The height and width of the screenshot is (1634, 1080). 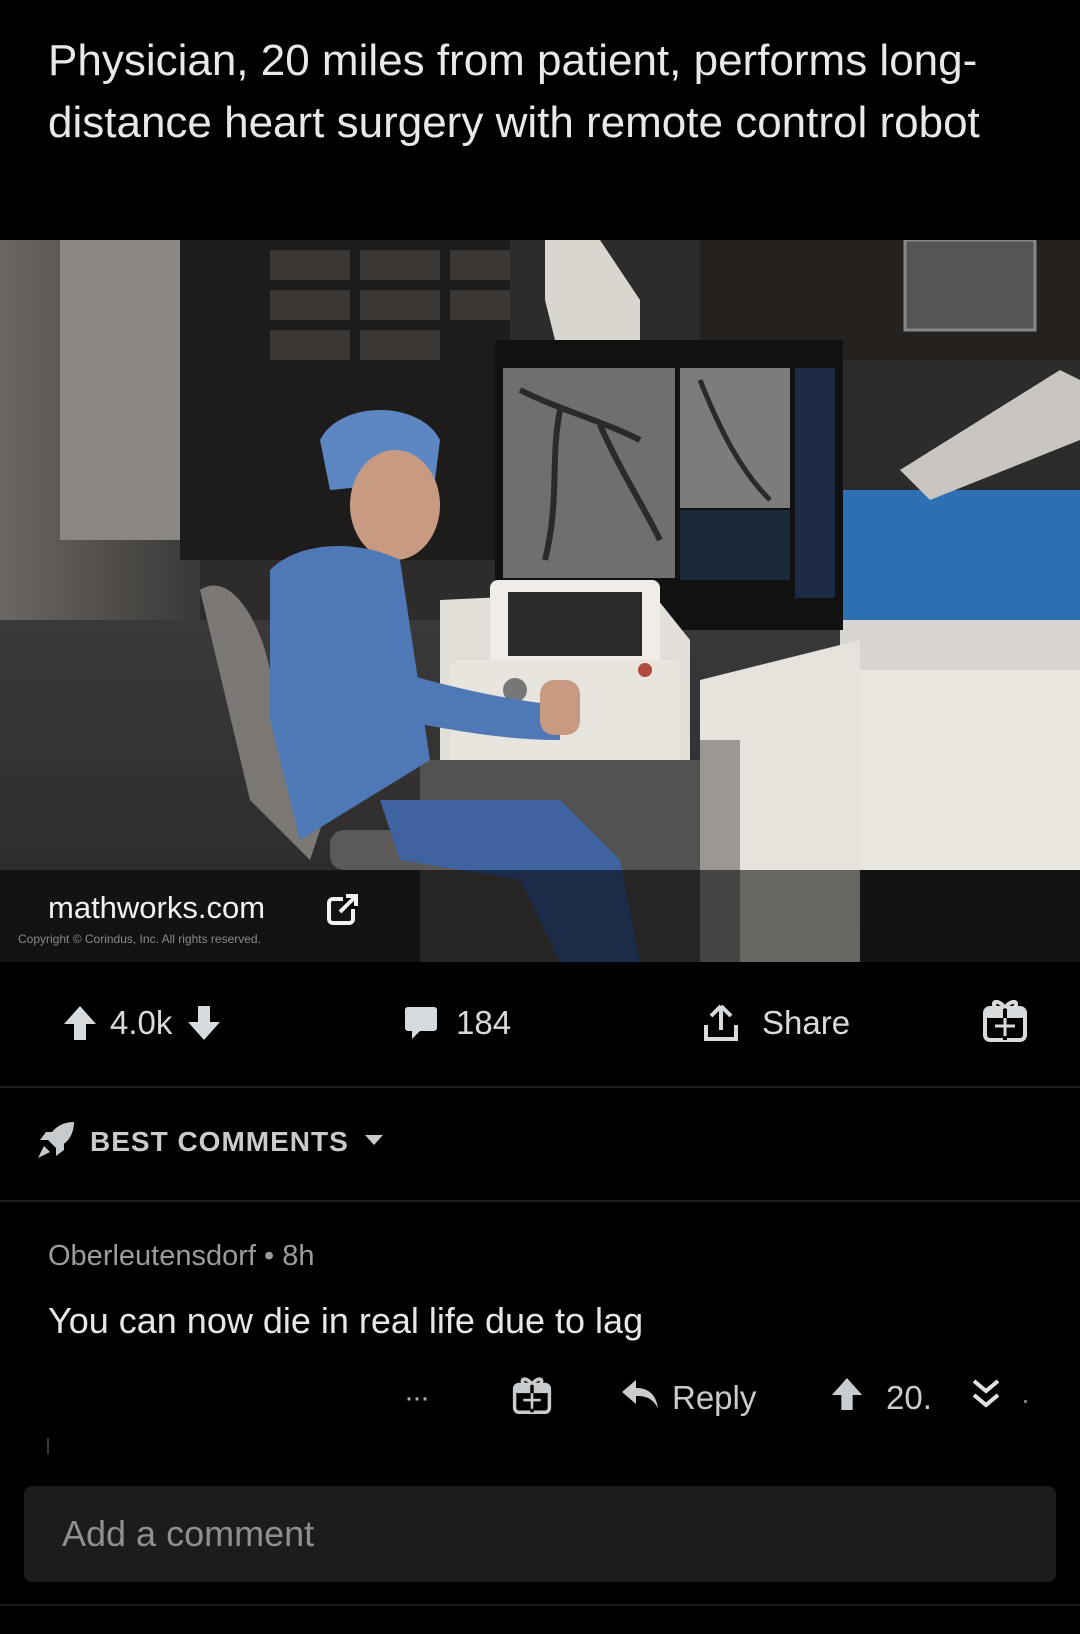 I want to click on comment-score: 20., so click(x=909, y=1397).